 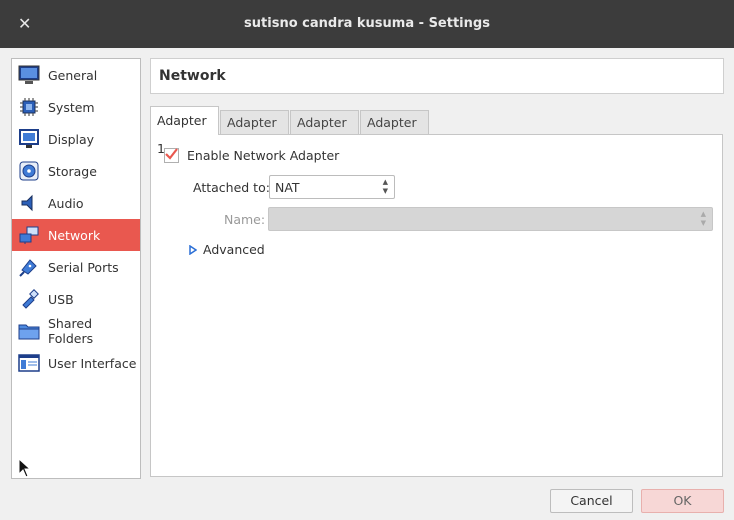 What do you see at coordinates (29, 139) in the screenshot?
I see `display-icon` at bounding box center [29, 139].